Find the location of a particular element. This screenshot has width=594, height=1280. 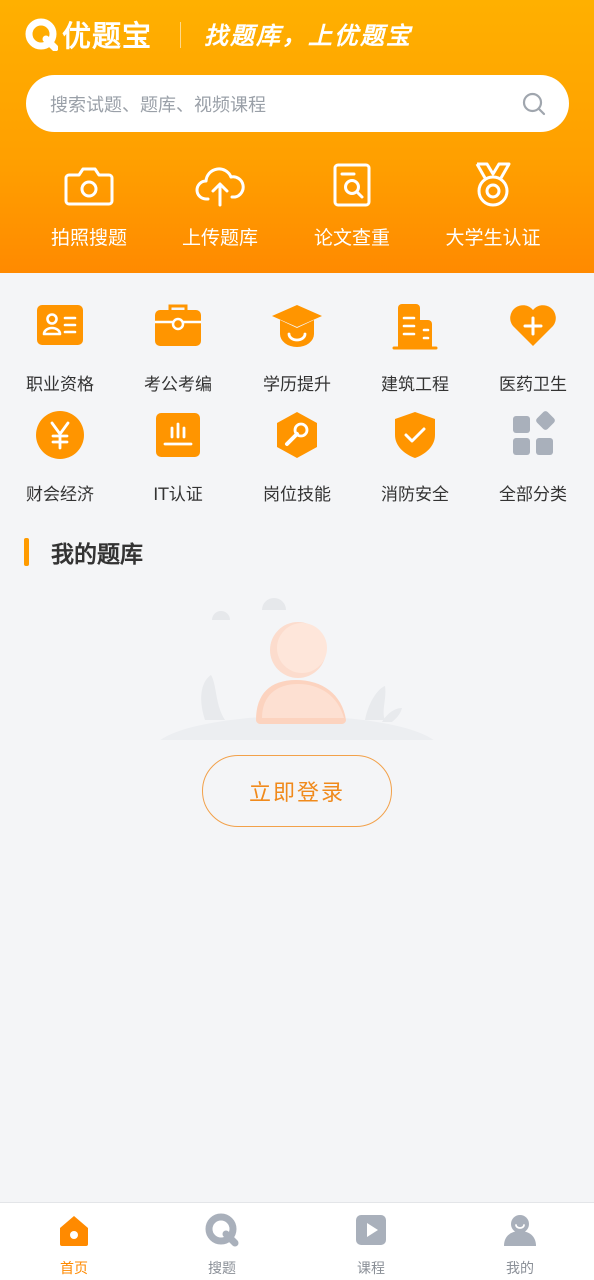

action-paper-check: 论文查重 is located at coordinates (352, 202).